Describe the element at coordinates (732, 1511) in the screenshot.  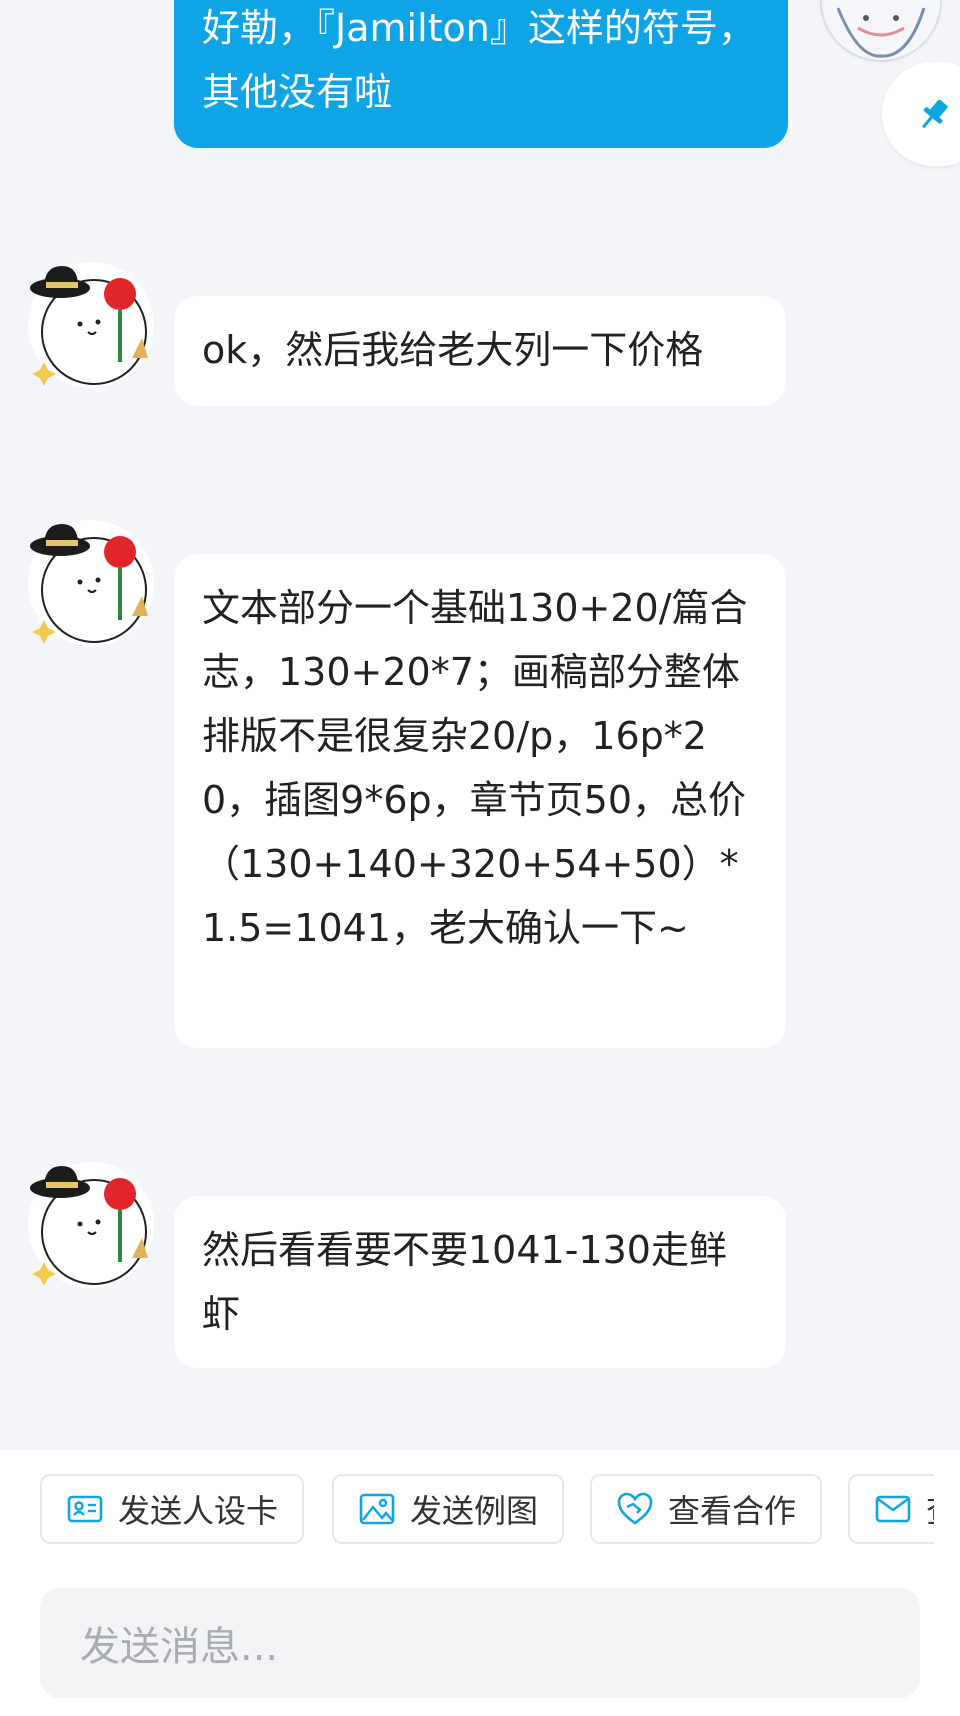
I see `chip-label: 查看合作` at that location.